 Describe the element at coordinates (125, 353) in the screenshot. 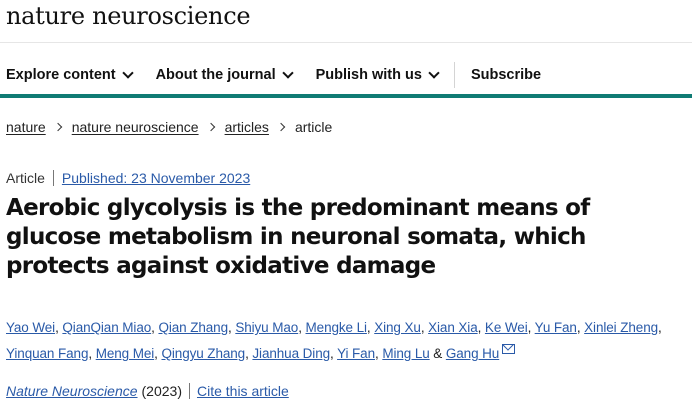

I see `author-link: Meng Mei` at that location.